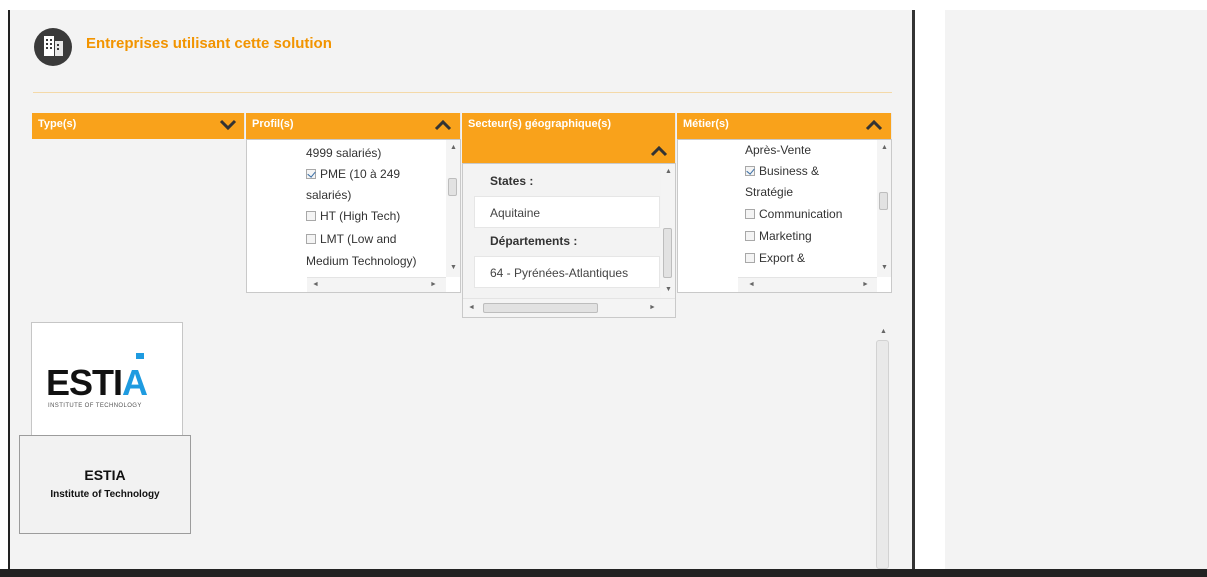  What do you see at coordinates (9, 290) in the screenshot?
I see `left-border` at bounding box center [9, 290].